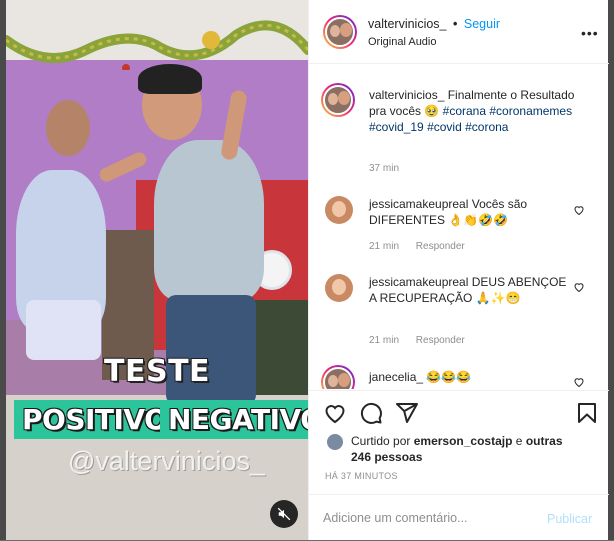 This screenshot has height=541, width=614. What do you see at coordinates (486, 127) in the screenshot?
I see `hashtag-link: #corona` at bounding box center [486, 127].